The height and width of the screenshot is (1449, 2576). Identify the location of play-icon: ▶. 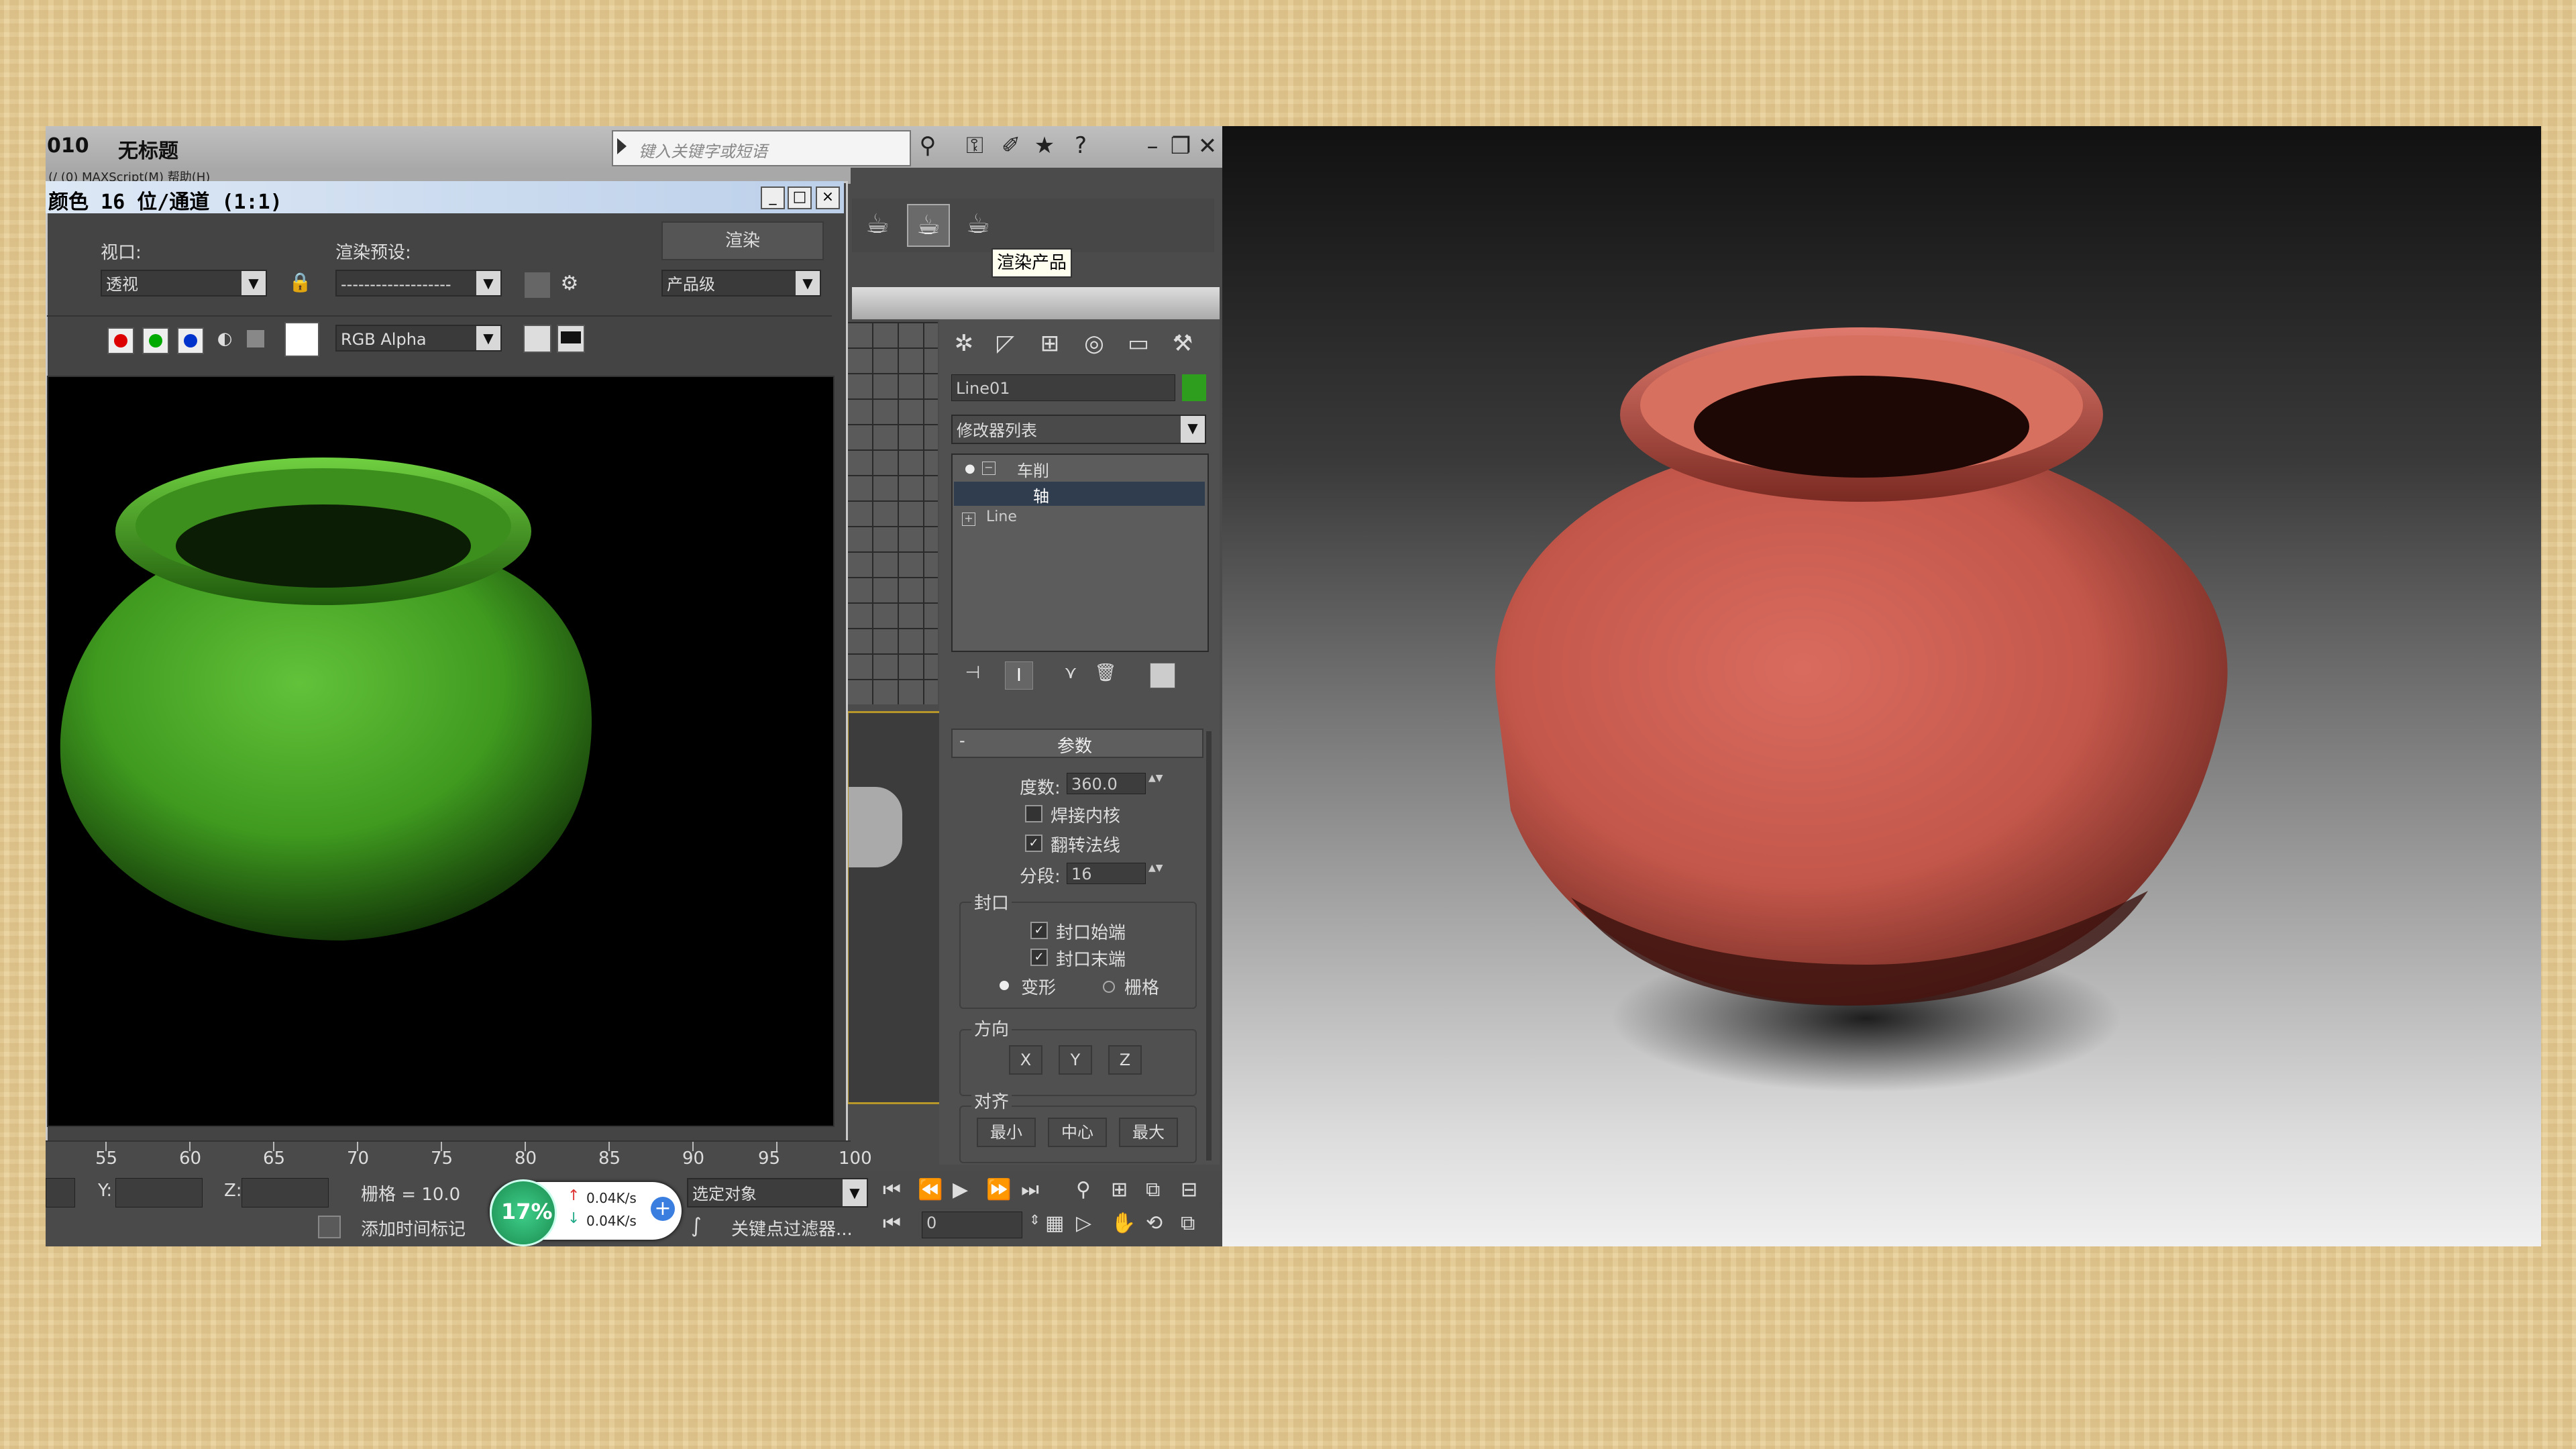
(960, 1189).